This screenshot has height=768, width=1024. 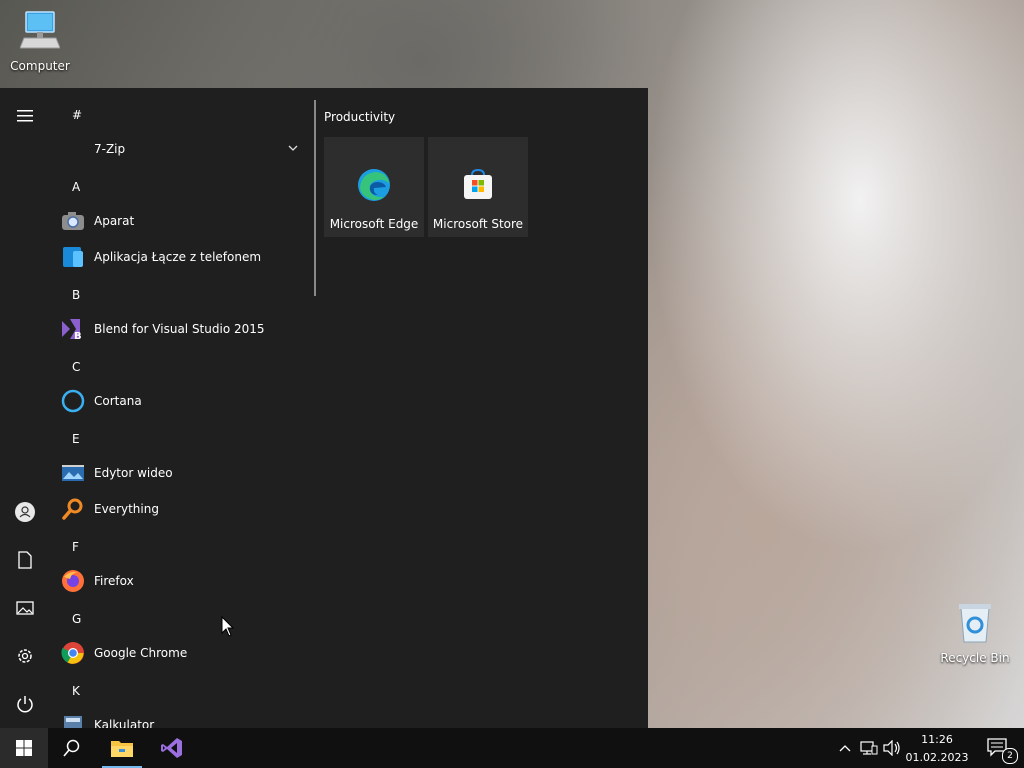 What do you see at coordinates (185, 401) in the screenshot?
I see `app-item-cortana: Cortana` at bounding box center [185, 401].